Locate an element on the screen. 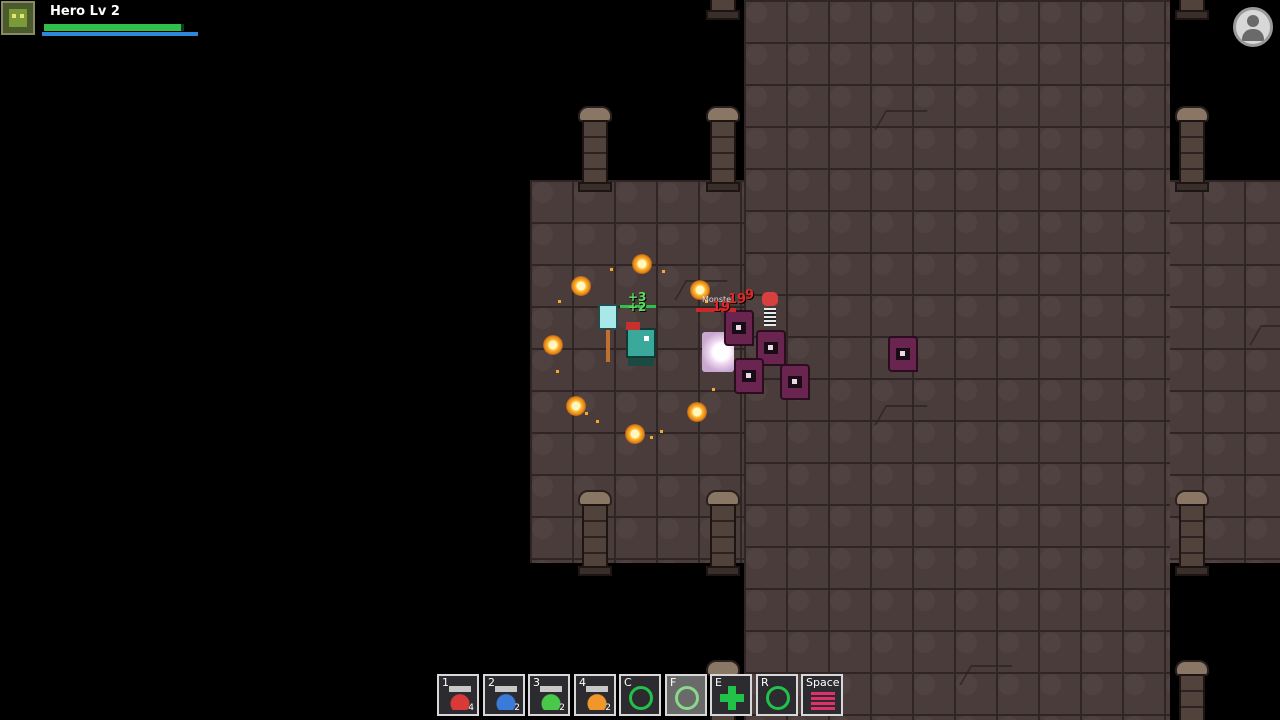 Image resolution: width=1280 pixels, height=720 pixels. hotbar-slot-e: E is located at coordinates (731, 695).